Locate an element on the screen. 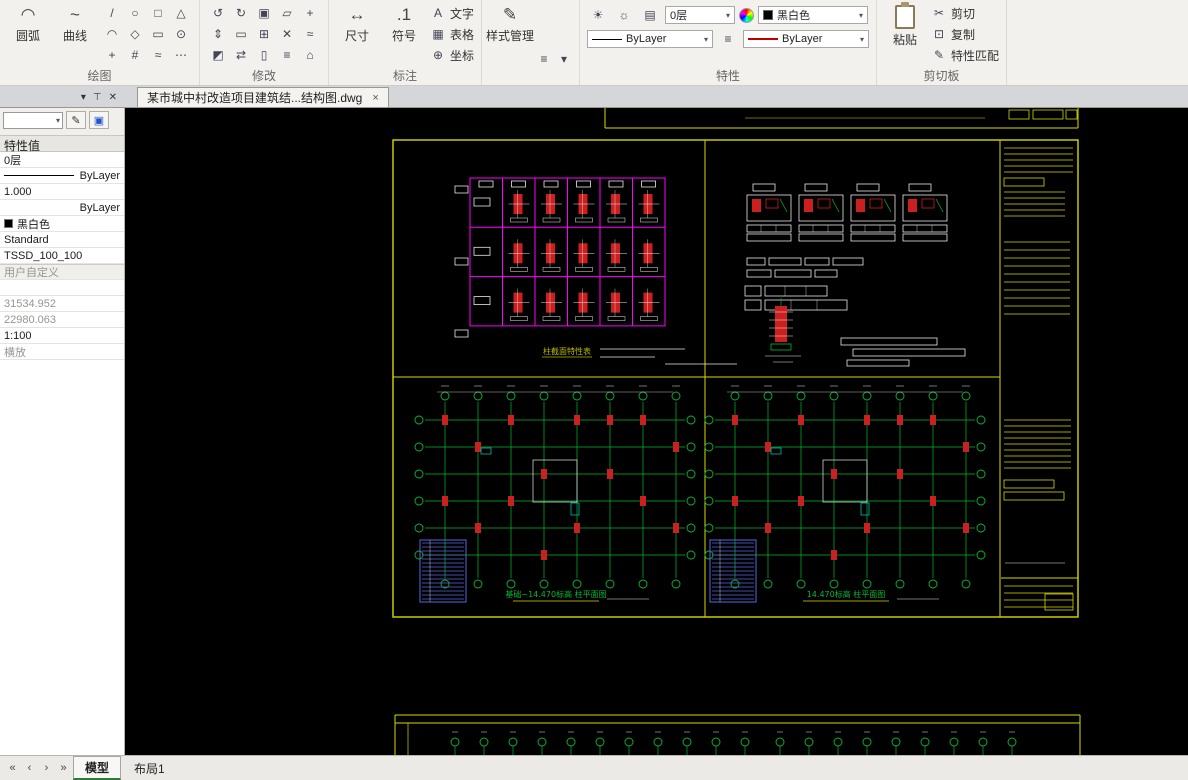 Image resolution: width=1188 pixels, height=780 pixels. property-row: 黑白色 is located at coordinates (62, 224).